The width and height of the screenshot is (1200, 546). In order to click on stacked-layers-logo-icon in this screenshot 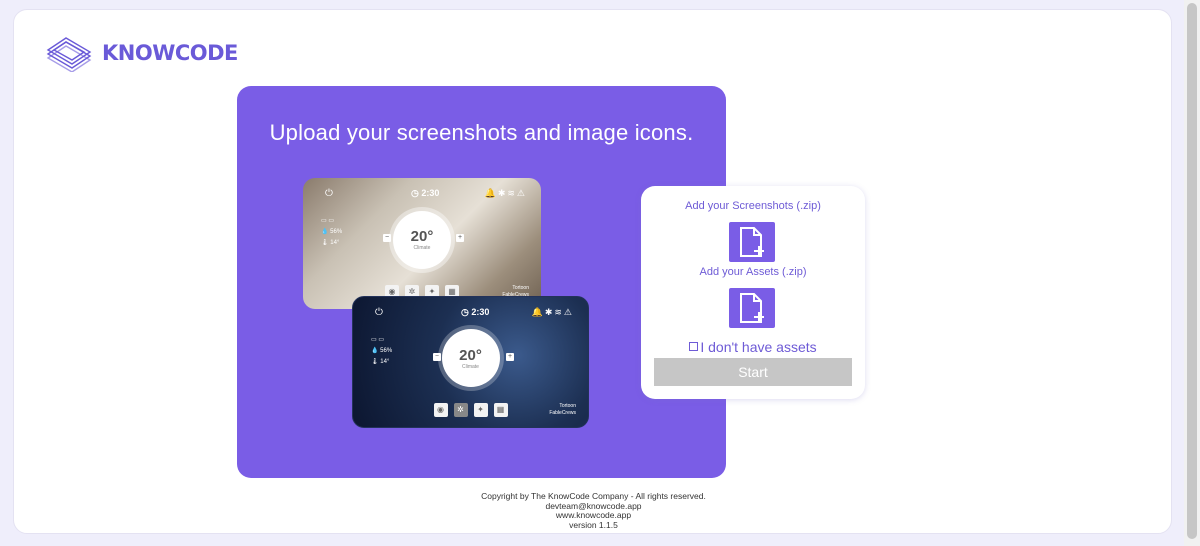, I will do `click(69, 54)`.